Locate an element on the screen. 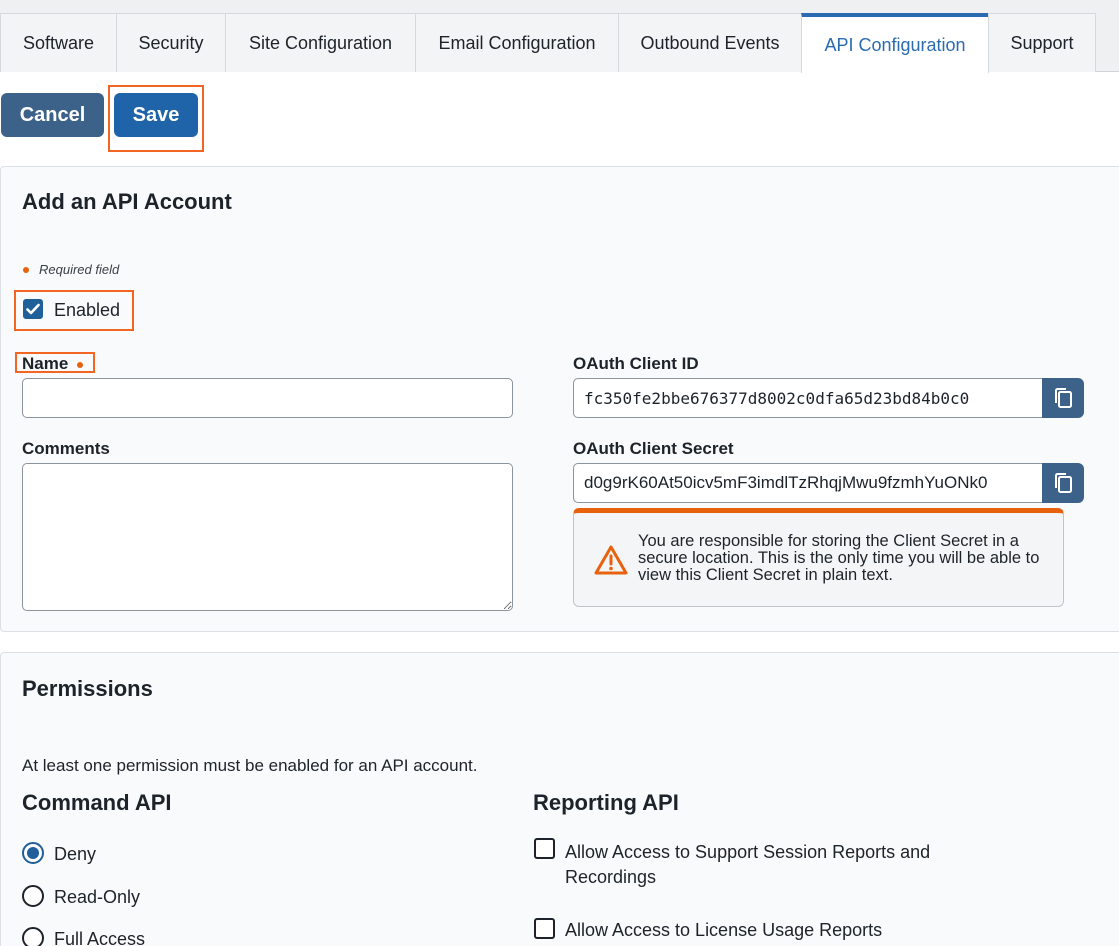 Image resolution: width=1119 pixels, height=946 pixels. save-button: Save is located at coordinates (156, 115).